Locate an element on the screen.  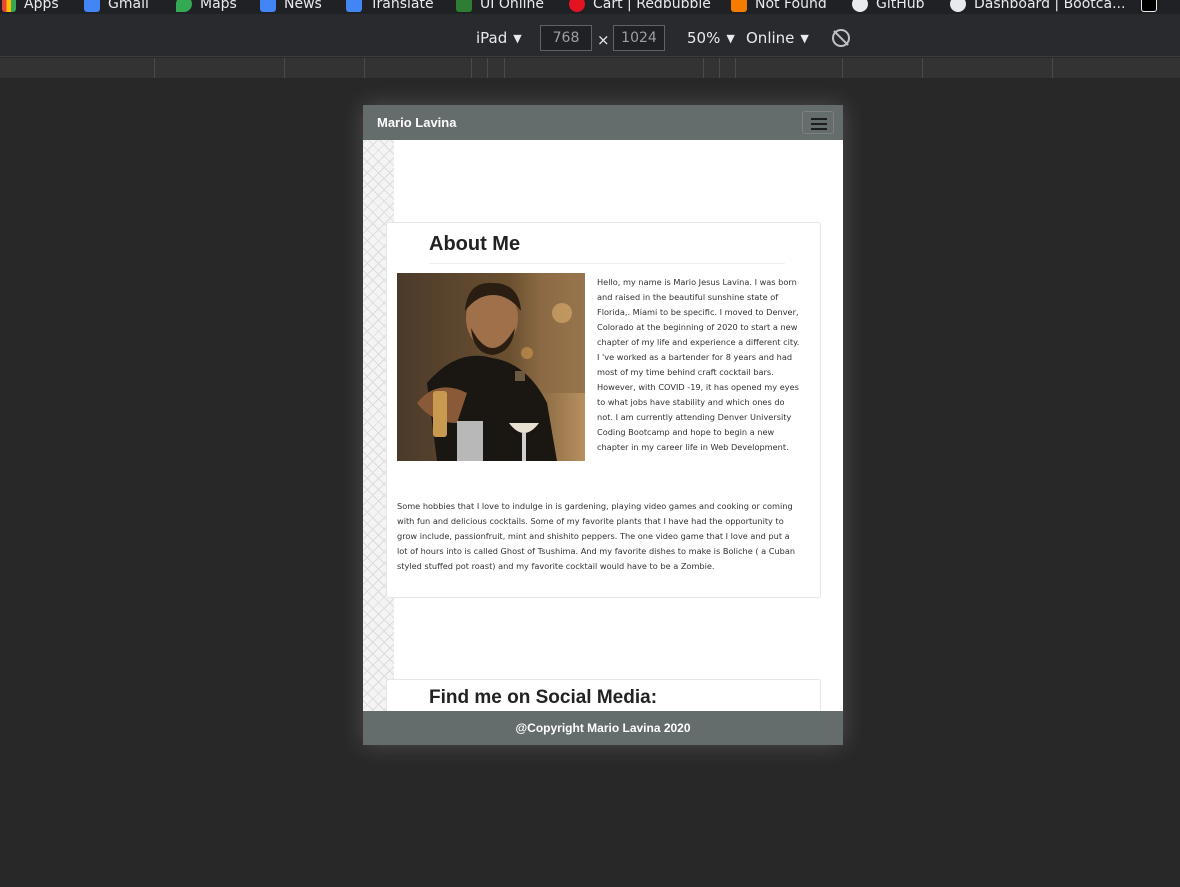
maps-pin-icon is located at coordinates (184, 6).